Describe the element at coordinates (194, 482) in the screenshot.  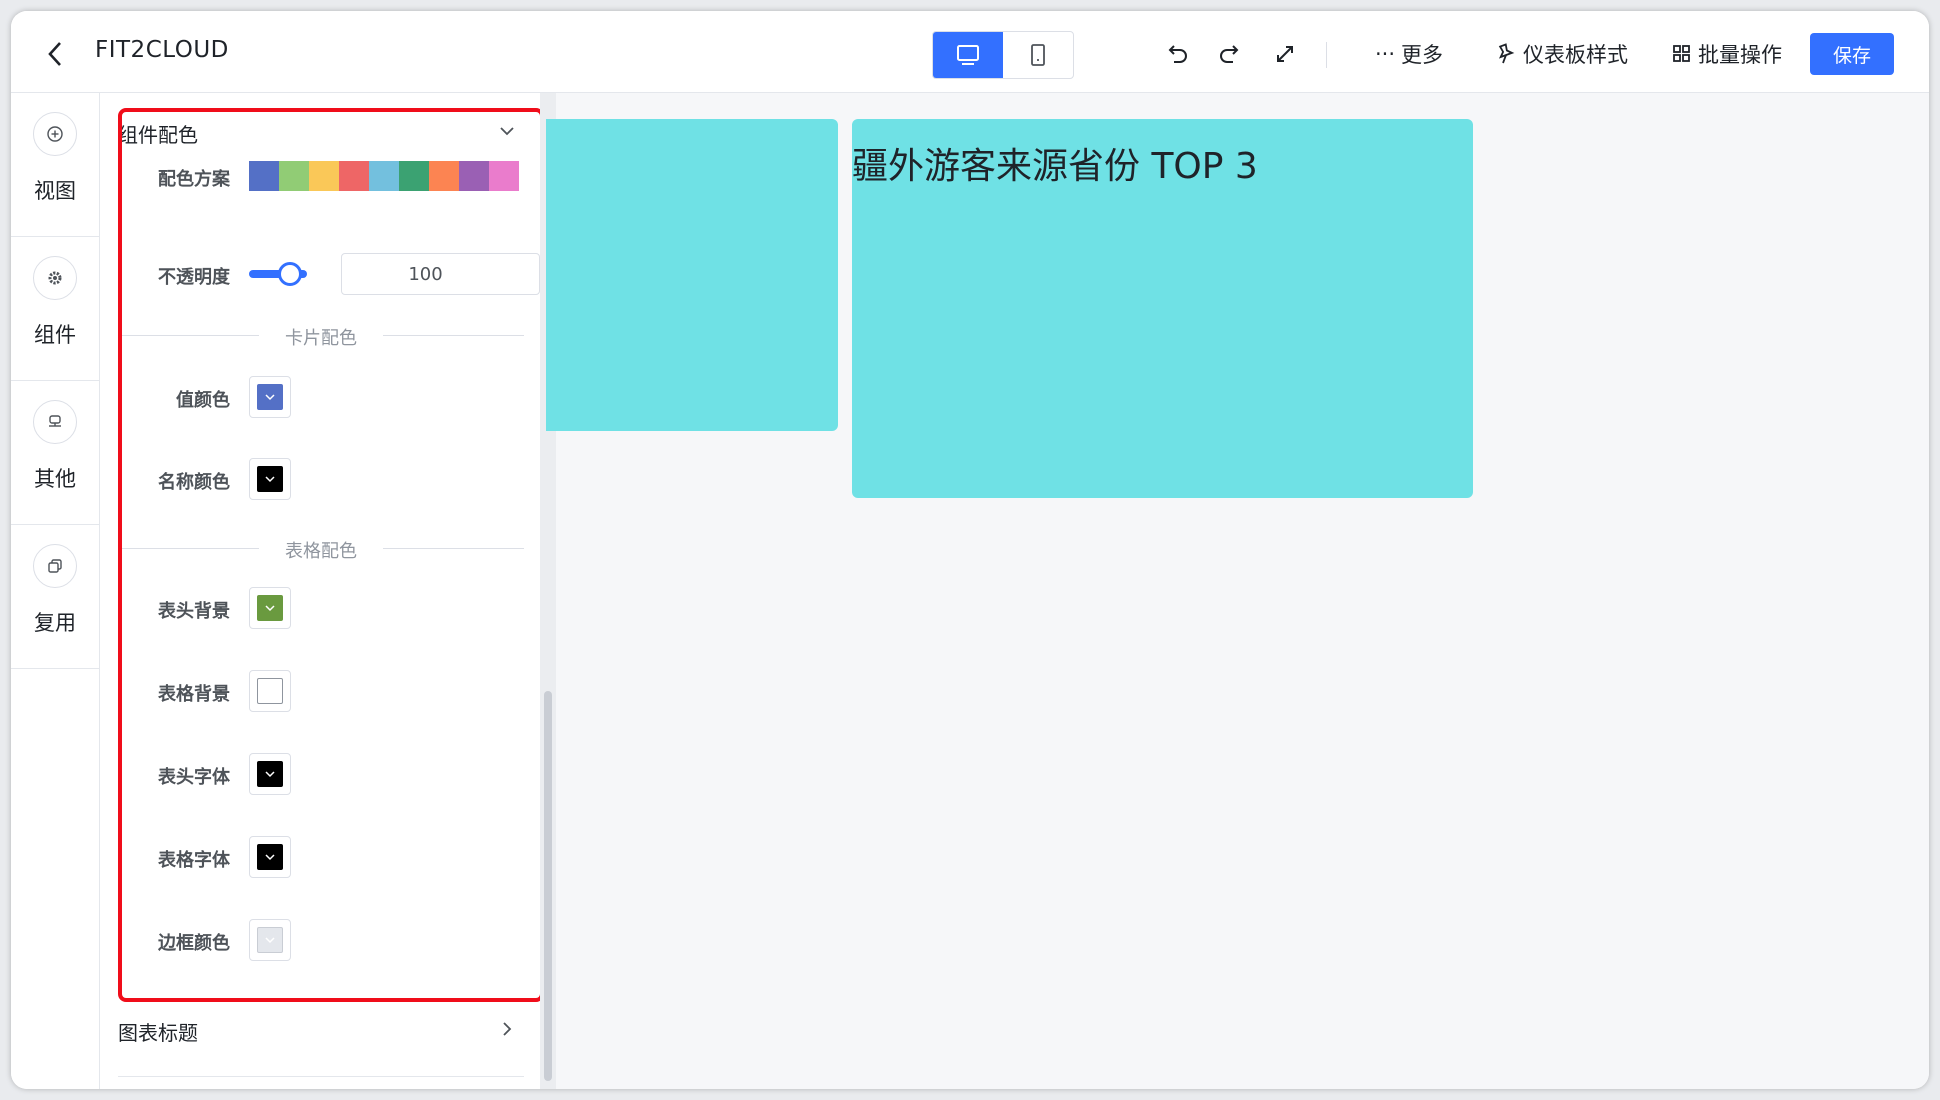
I see `name-color-label: 名称颜色` at that location.